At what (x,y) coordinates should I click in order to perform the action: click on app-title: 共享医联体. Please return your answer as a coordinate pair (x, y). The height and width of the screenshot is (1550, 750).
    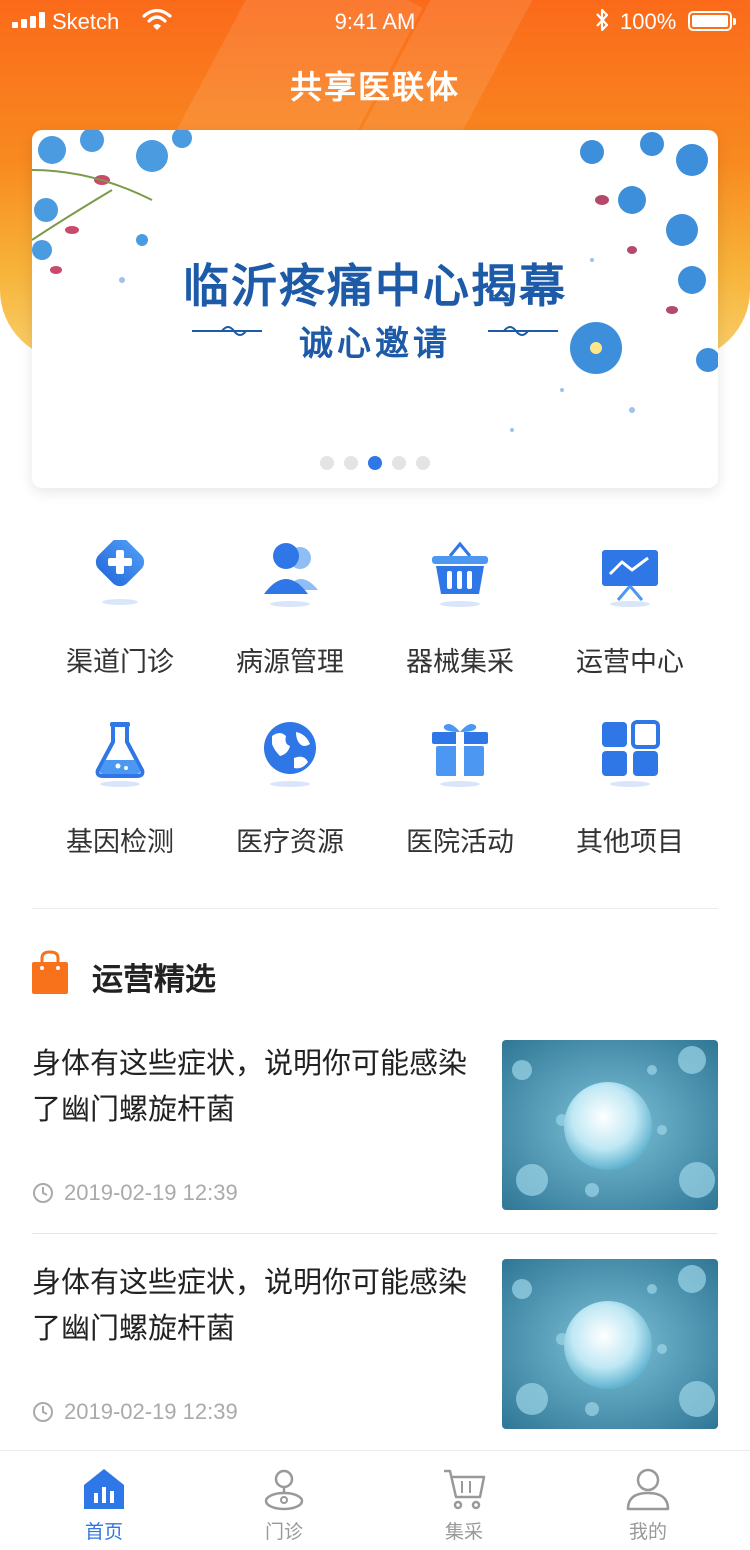
    Looking at the image, I should click on (374, 87).